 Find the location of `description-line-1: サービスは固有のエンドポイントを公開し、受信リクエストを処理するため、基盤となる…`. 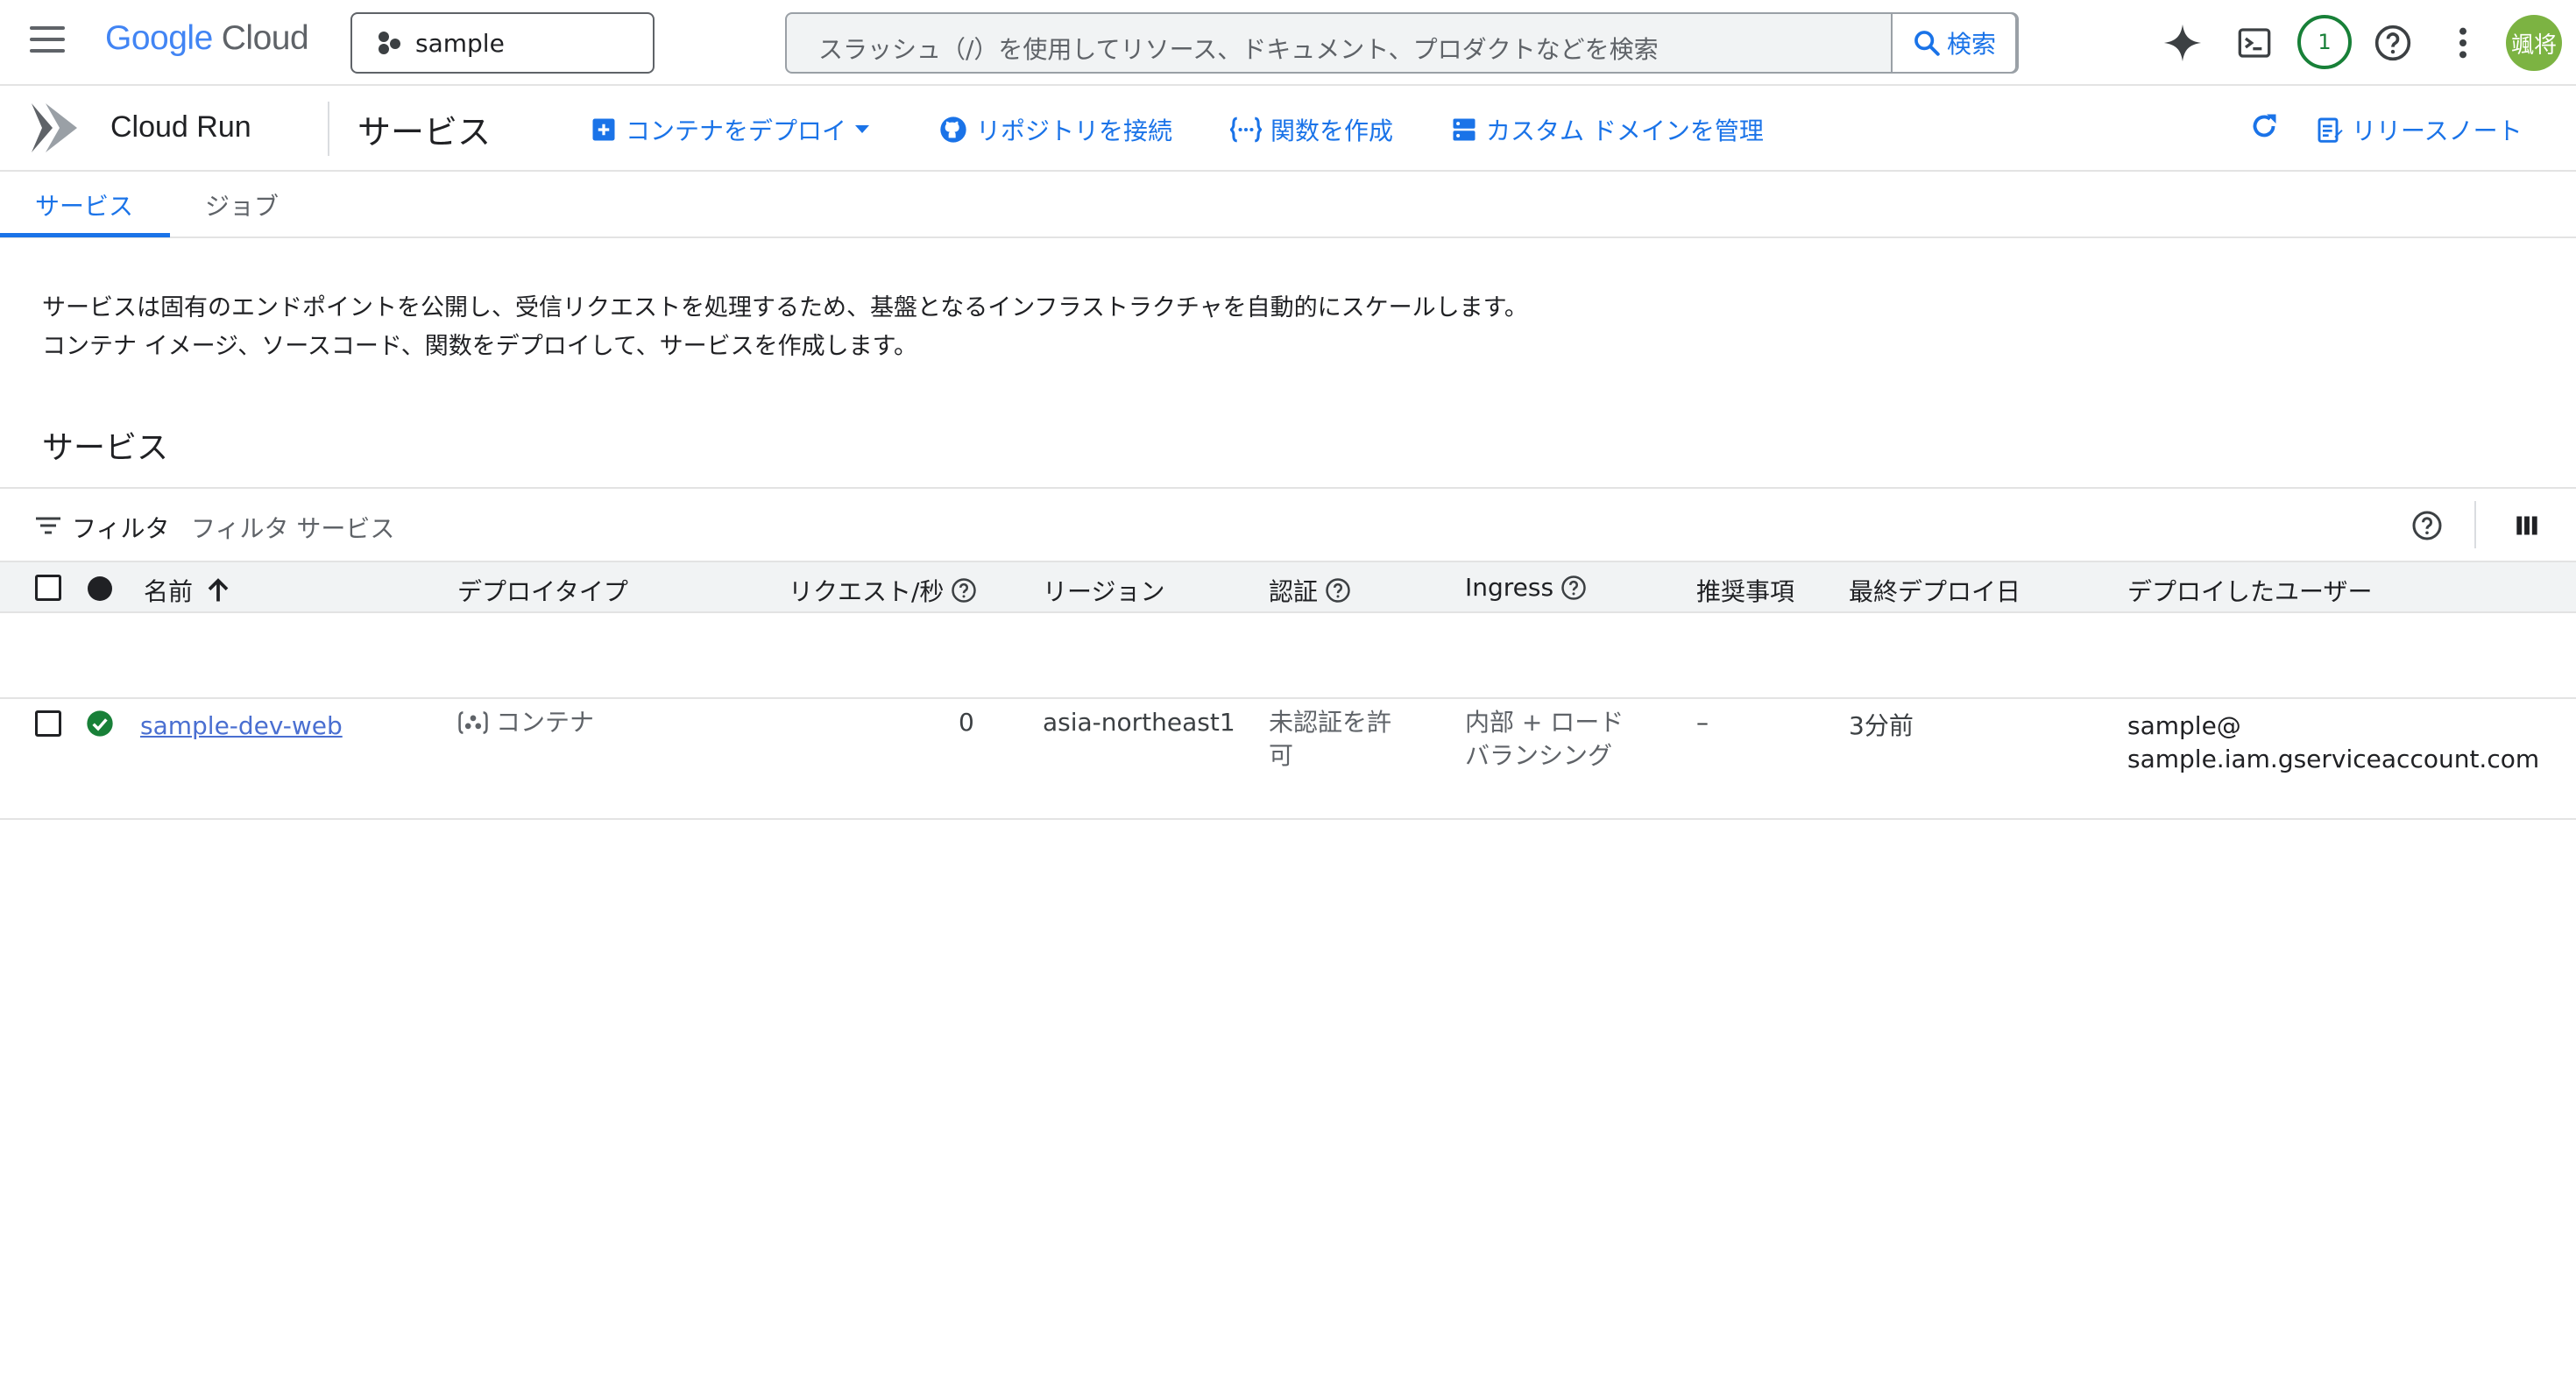

description-line-1: サービスは固有のエンドポイントを公開し、受信リクエストを処理するため、基盤となる… is located at coordinates (785, 307).